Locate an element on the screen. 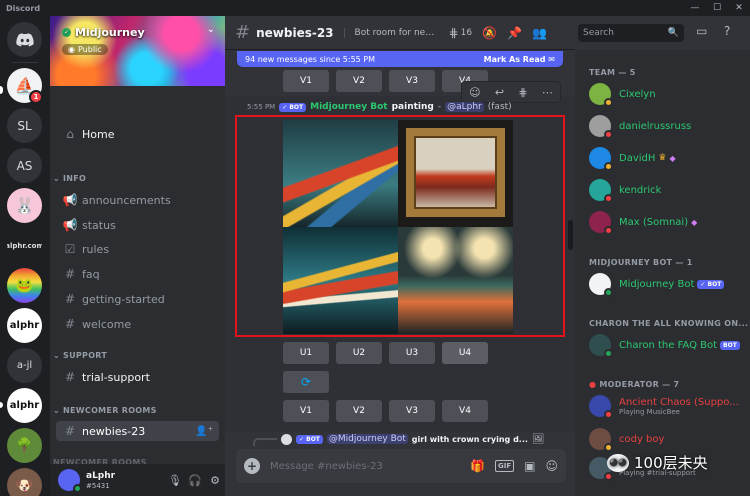  sticker-icon: ▣ is located at coordinates (529, 466).